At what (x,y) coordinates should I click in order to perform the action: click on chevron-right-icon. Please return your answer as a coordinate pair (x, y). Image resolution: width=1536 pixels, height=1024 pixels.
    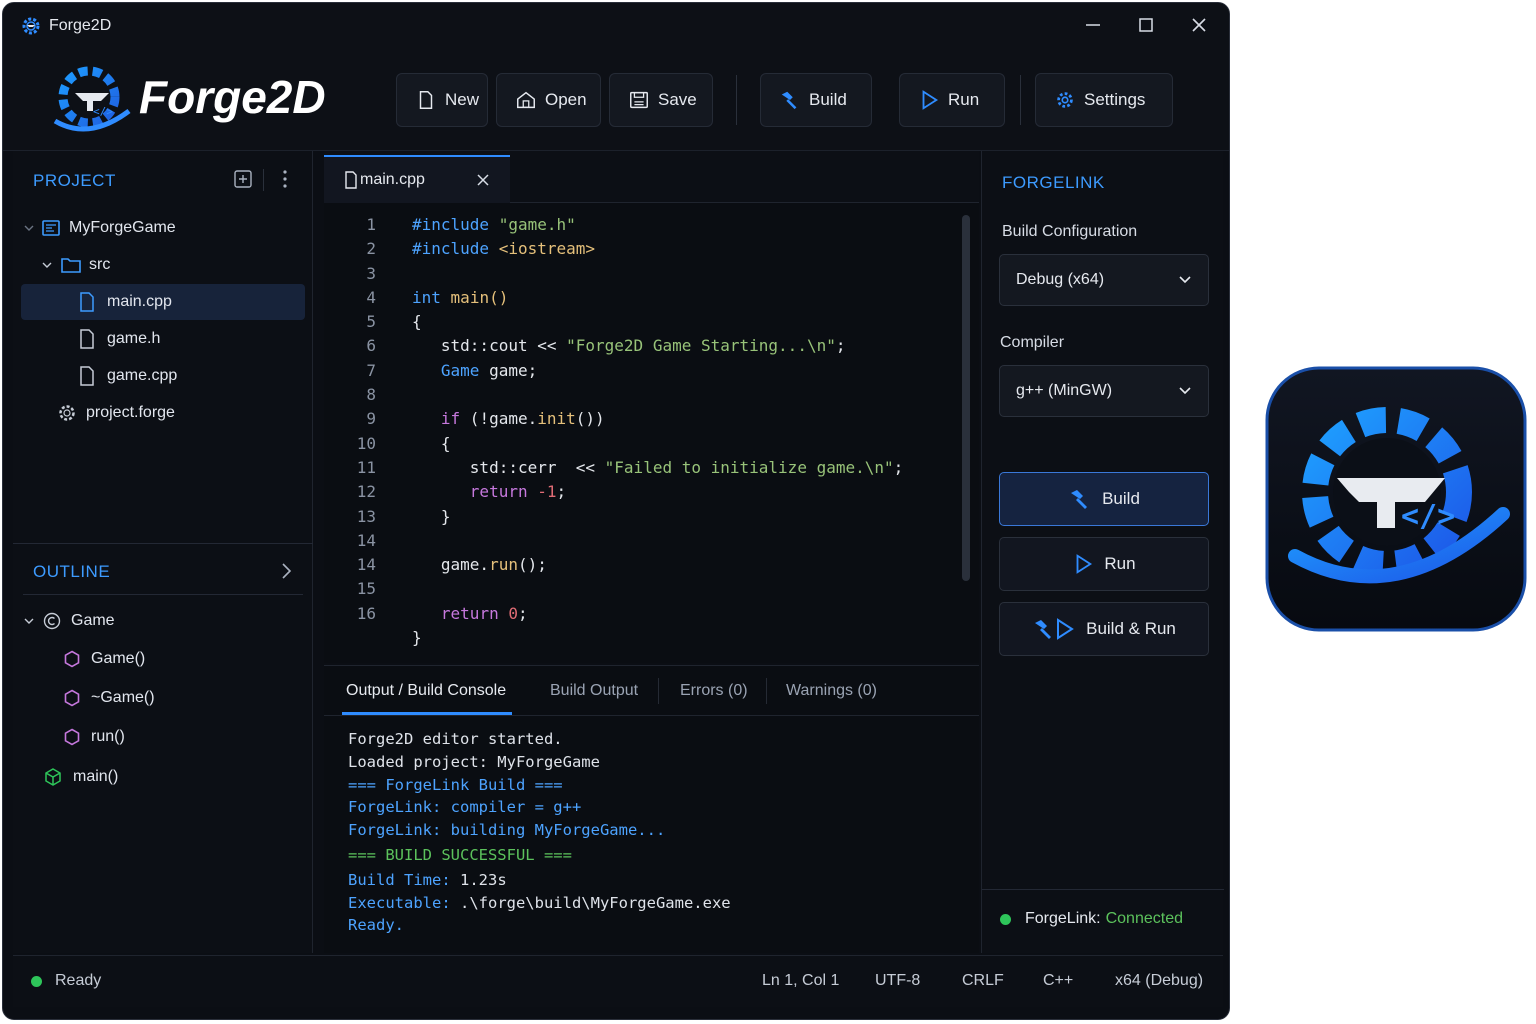
    Looking at the image, I should click on (286, 571).